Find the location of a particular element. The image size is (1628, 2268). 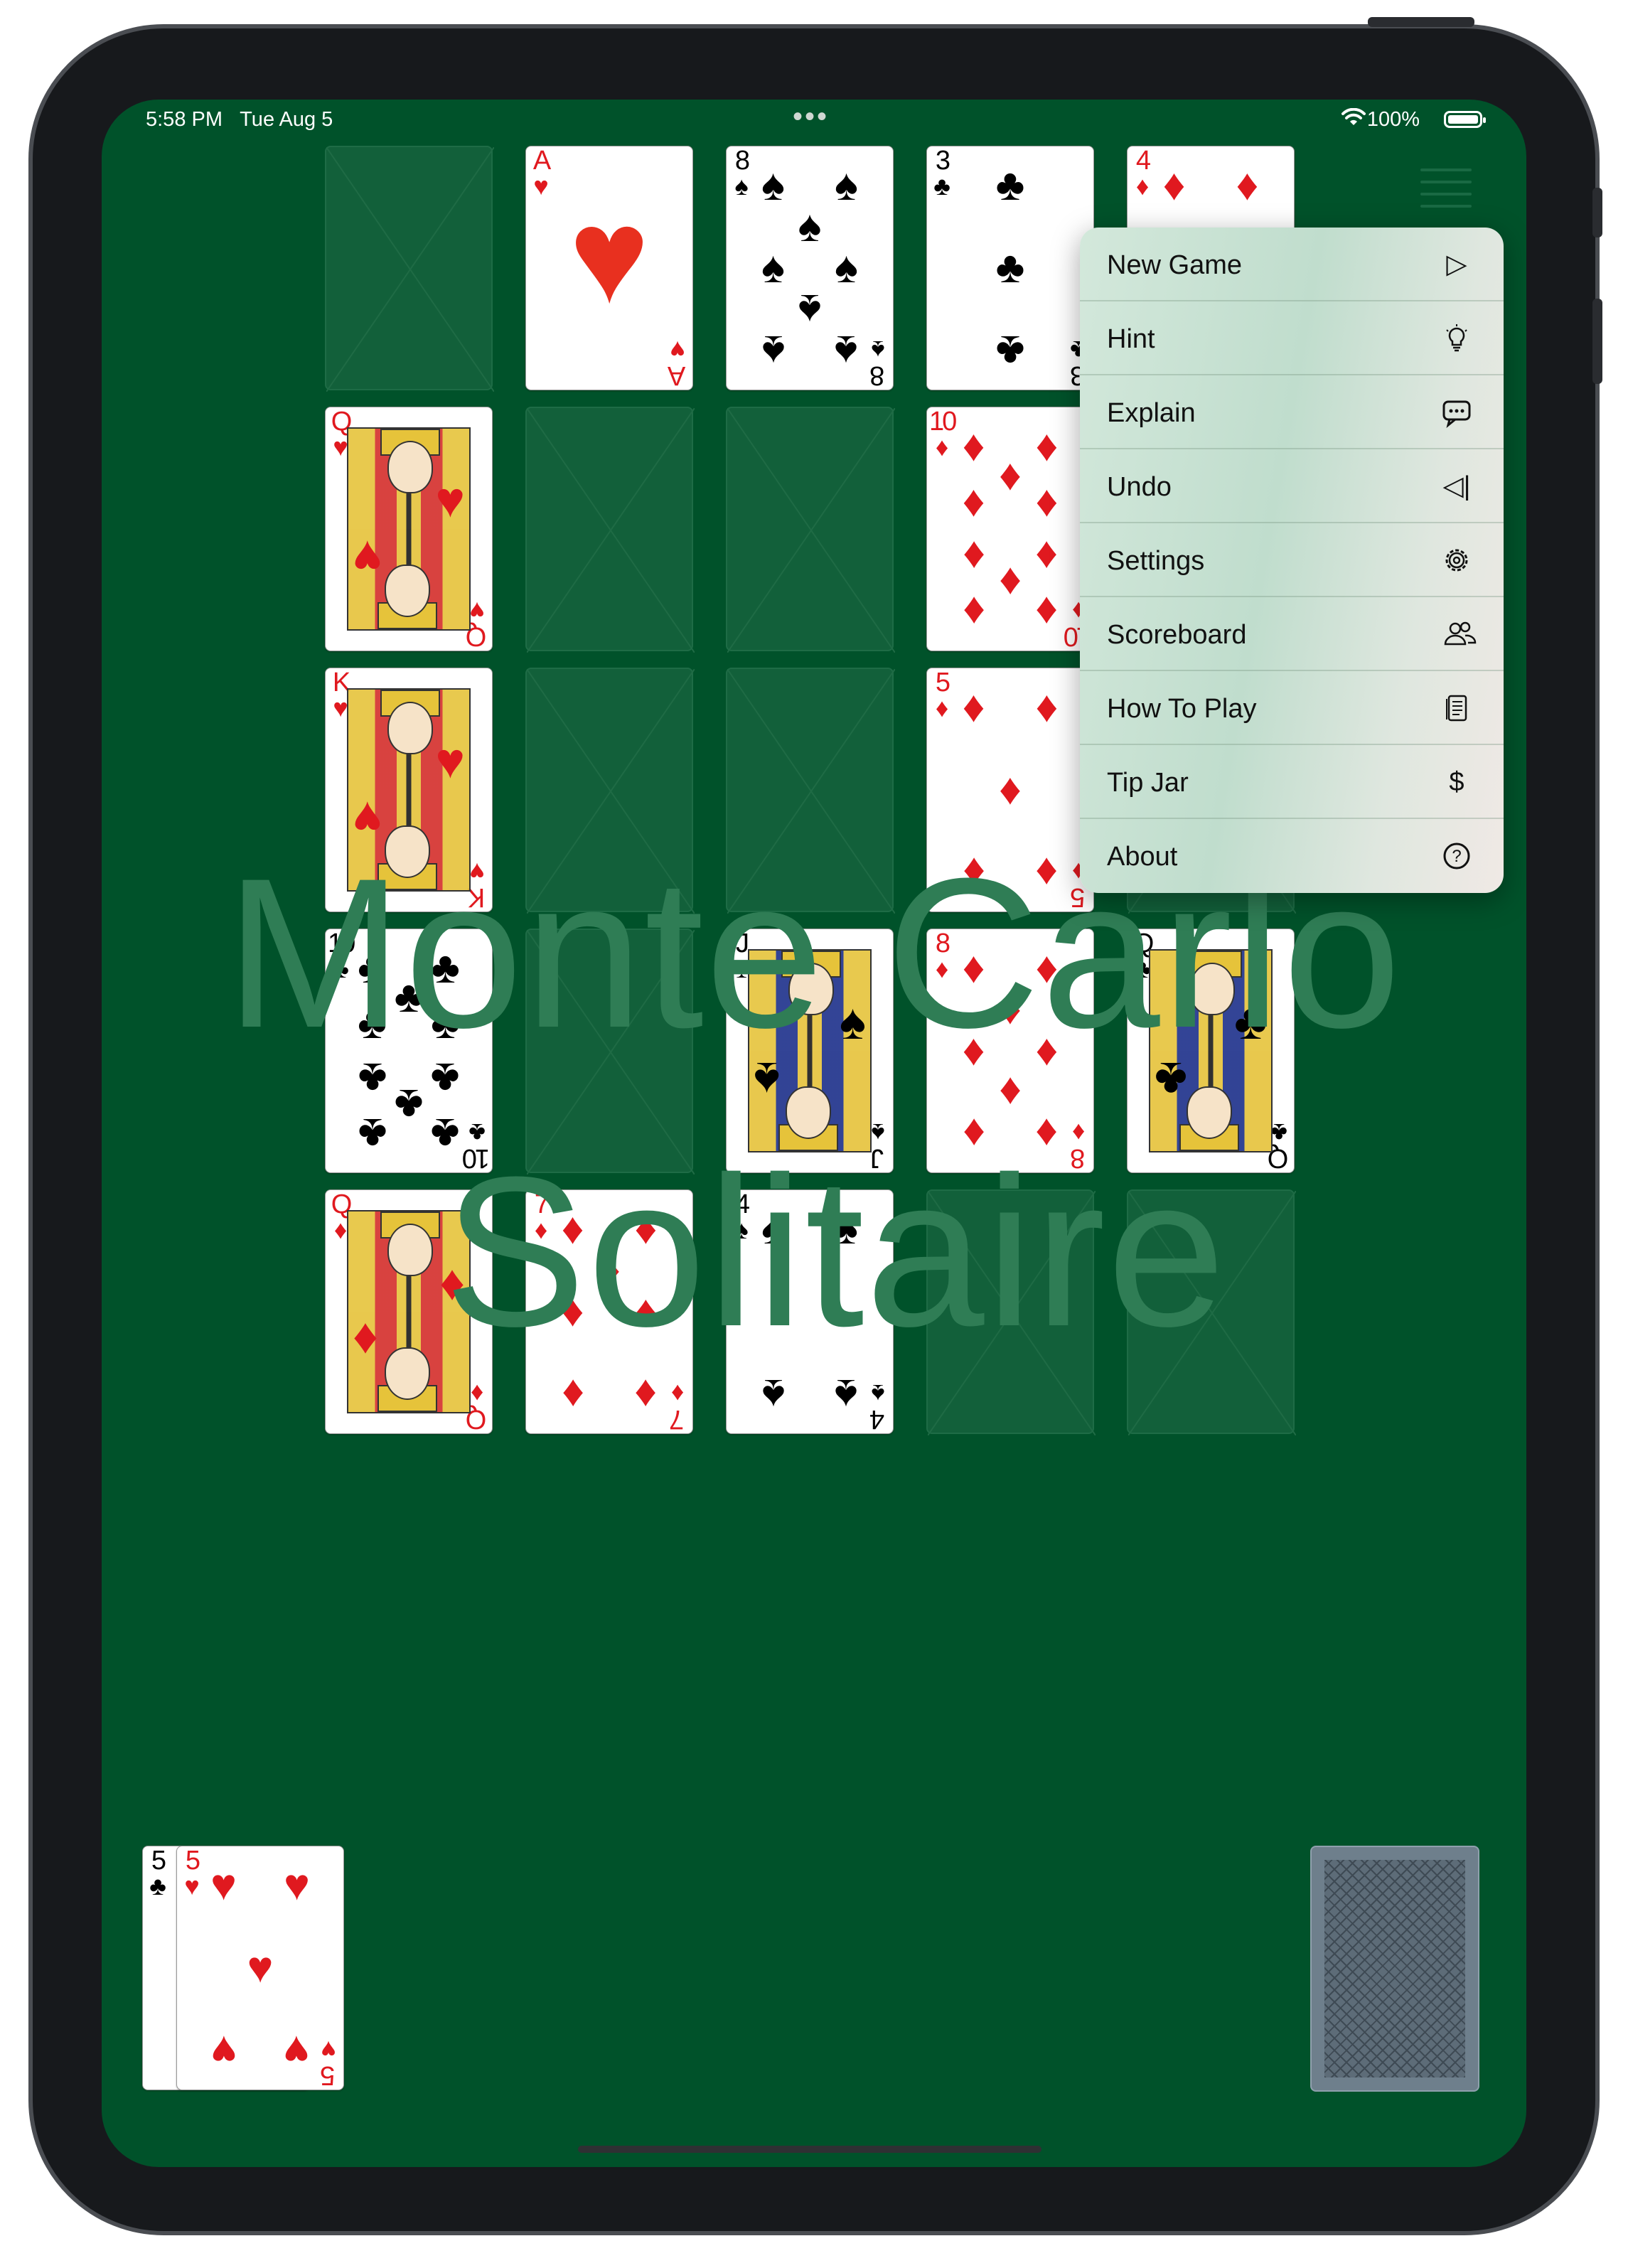

title-line-2: Solitaire is located at coordinates (836, 1251).